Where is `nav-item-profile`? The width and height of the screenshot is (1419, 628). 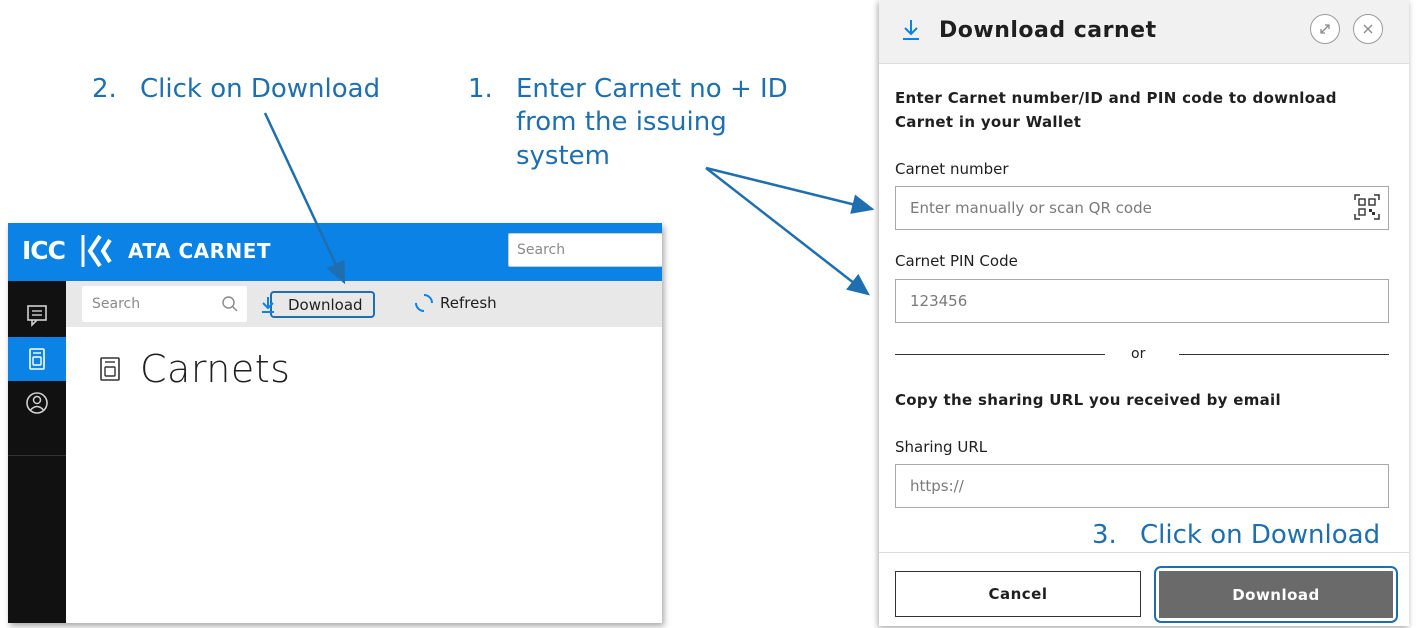
nav-item-profile is located at coordinates (37, 403).